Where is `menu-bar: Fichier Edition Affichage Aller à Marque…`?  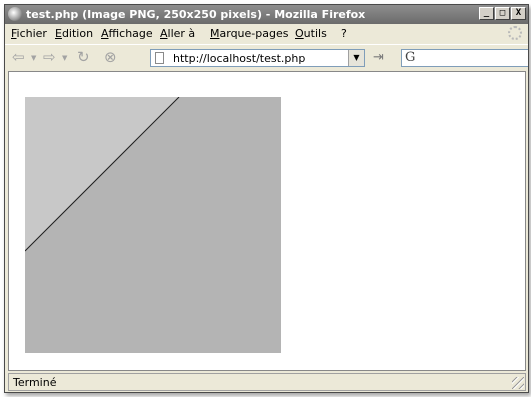 menu-bar: Fichier Edition Affichage Aller à Marque… is located at coordinates (266, 34).